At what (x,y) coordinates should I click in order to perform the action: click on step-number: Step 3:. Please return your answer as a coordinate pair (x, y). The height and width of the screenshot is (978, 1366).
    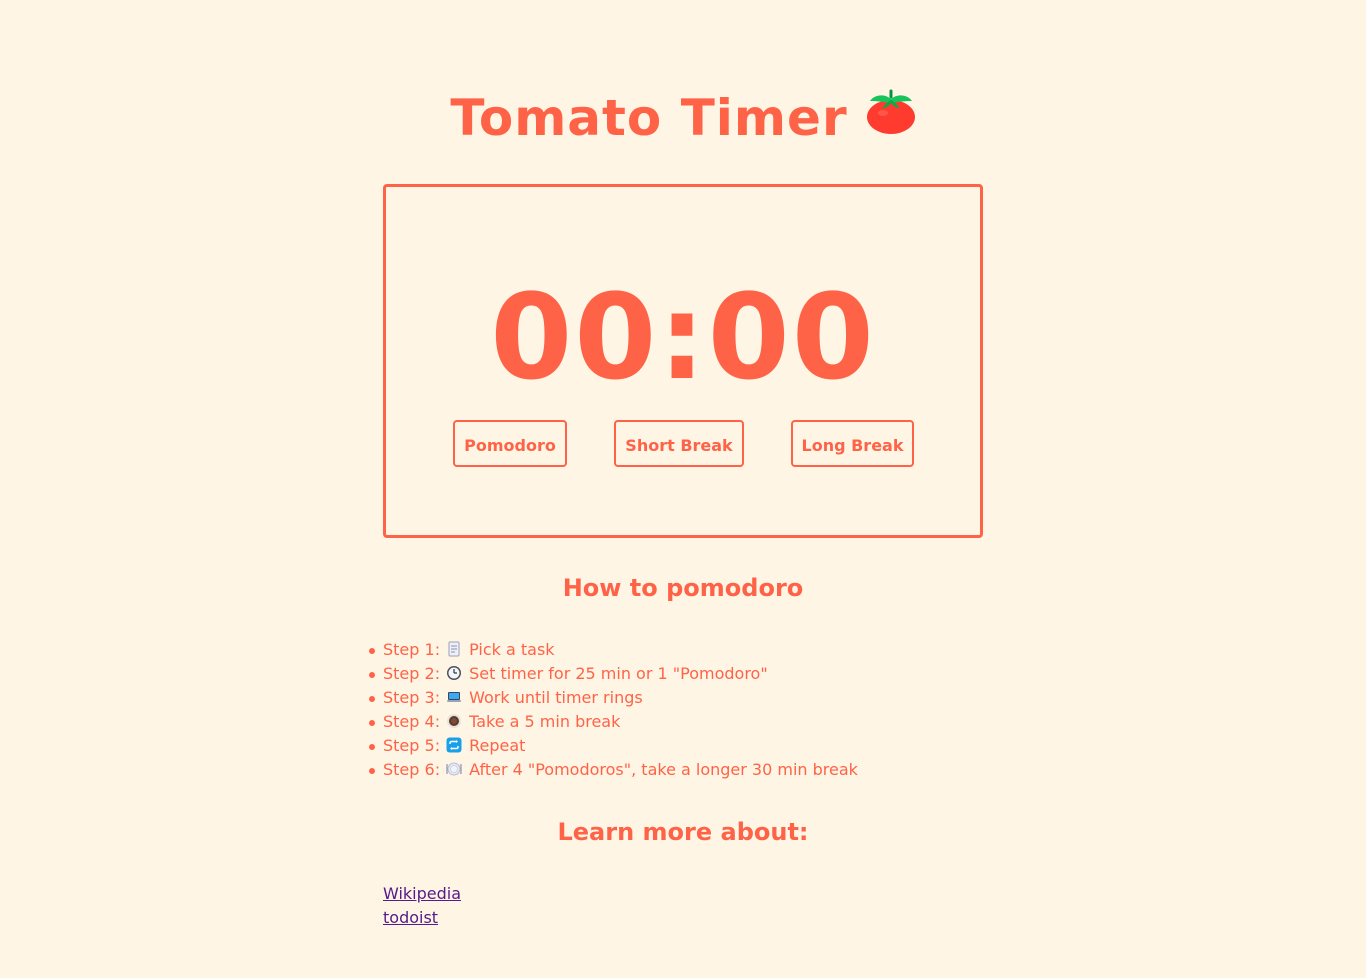
    Looking at the image, I should click on (412, 697).